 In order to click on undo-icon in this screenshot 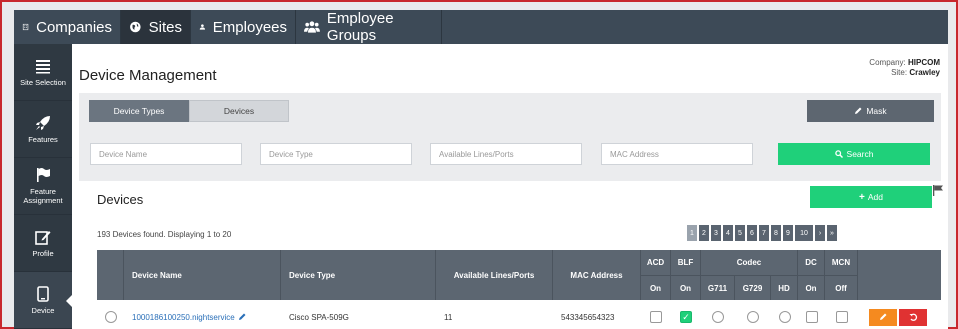, I will do `click(913, 317)`.